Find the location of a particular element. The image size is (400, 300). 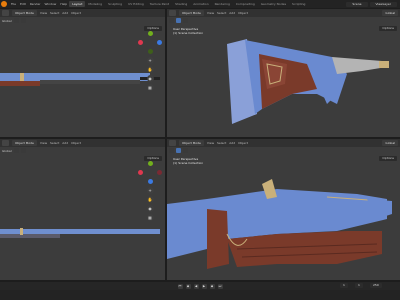

tab-layout: Layout is located at coordinates (77, 4).